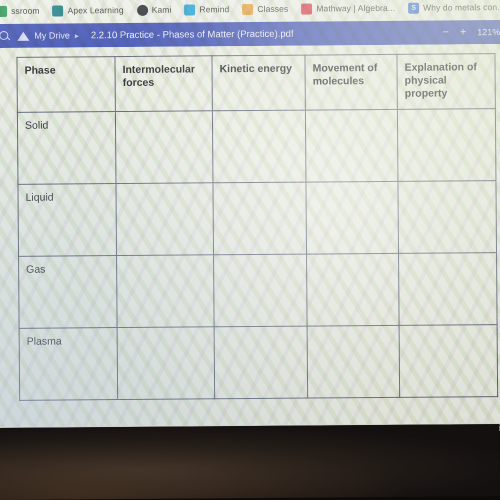 The image size is (500, 500). I want to click on cell-liquid-movement, so click(352, 218).